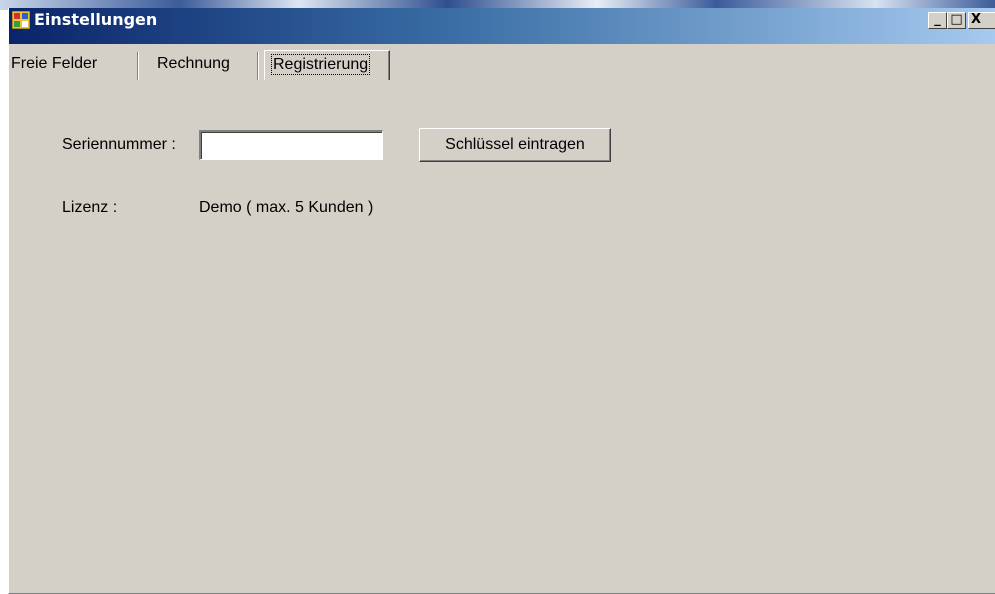  What do you see at coordinates (96, 19) in the screenshot?
I see `window-title: Einstellungen` at bounding box center [96, 19].